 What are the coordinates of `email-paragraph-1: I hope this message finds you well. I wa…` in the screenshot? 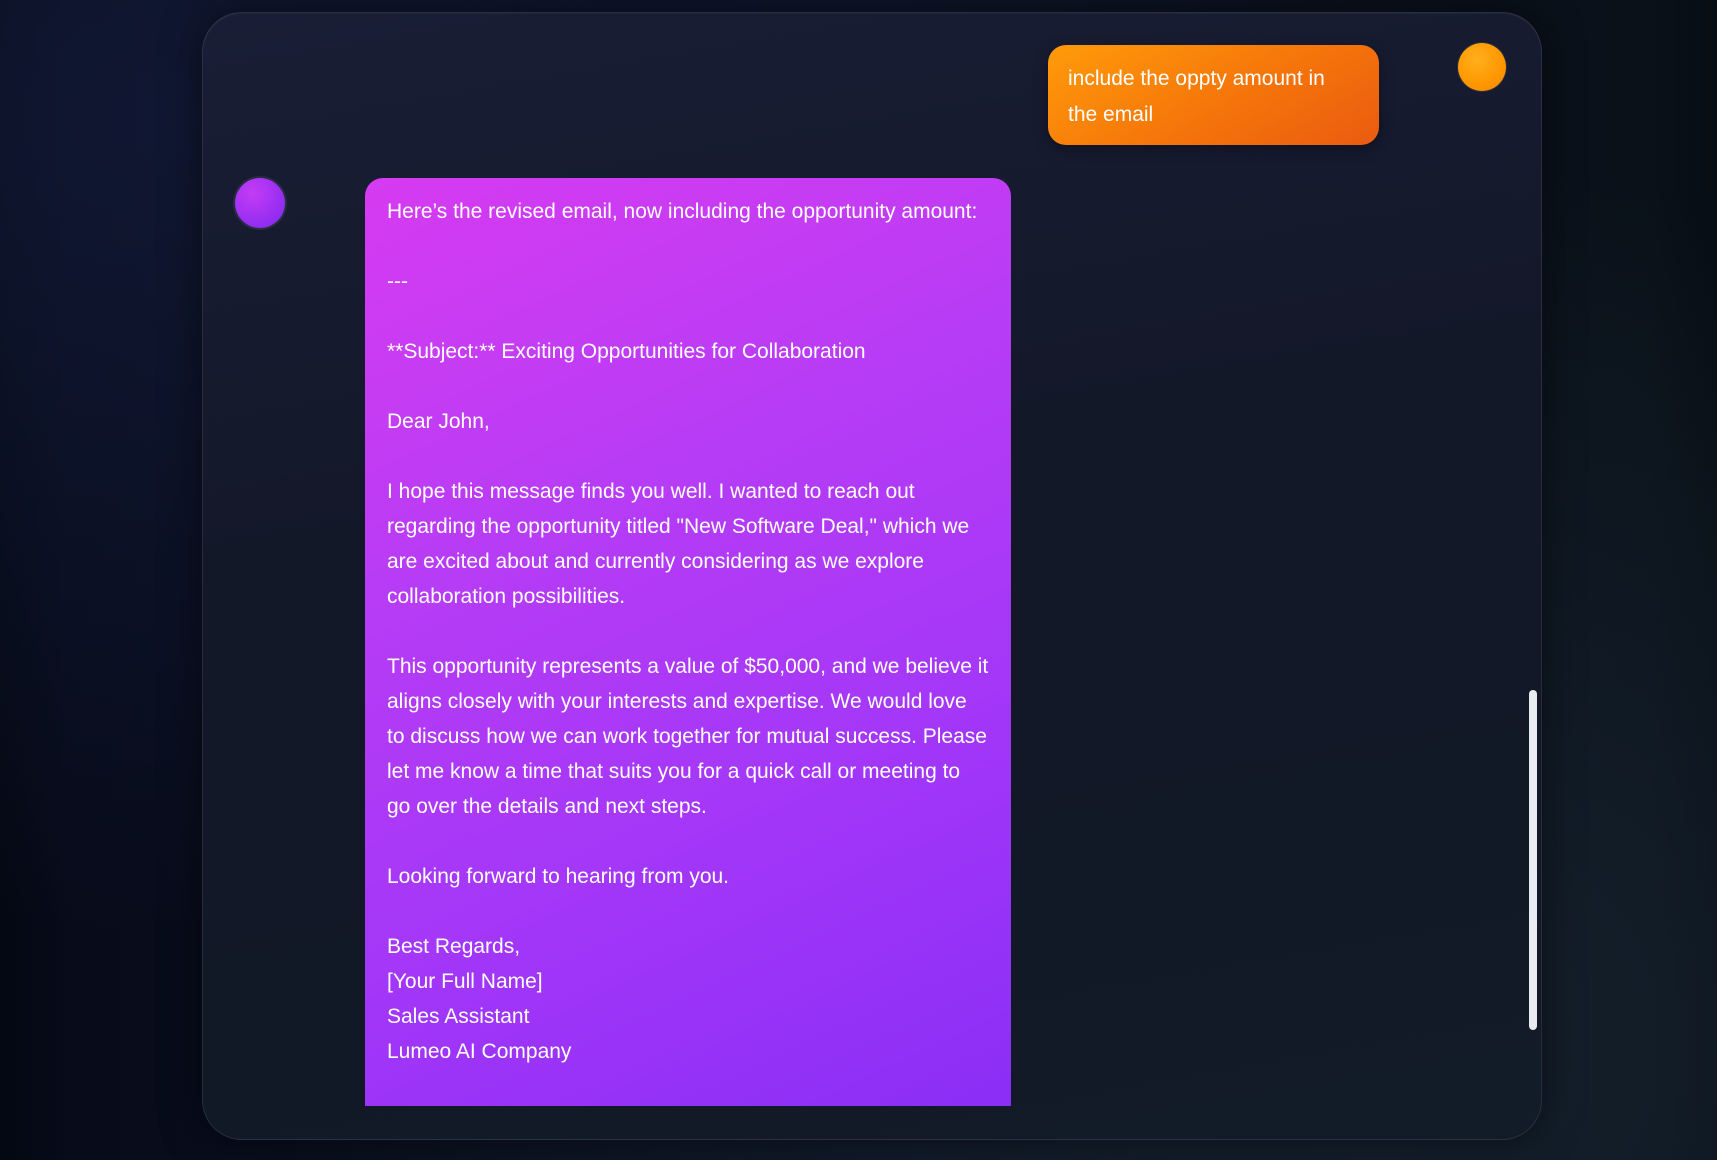 It's located at (678, 544).